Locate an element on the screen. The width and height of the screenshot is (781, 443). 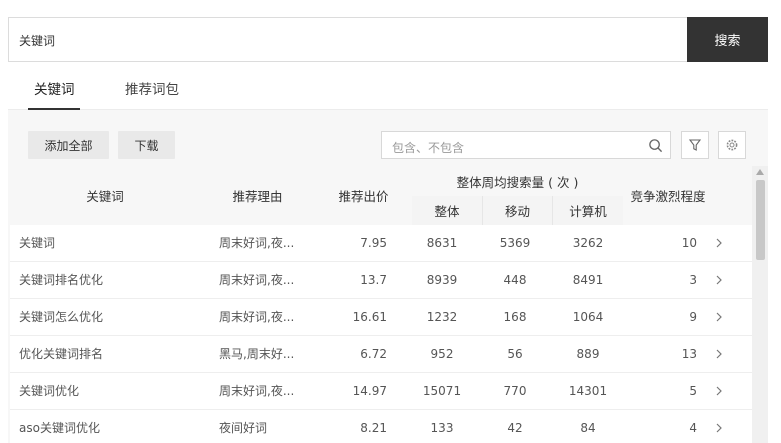
table-row: aso关键词优化 夜间好词 8.21 133 42 84 4 is located at coordinates (381, 426).